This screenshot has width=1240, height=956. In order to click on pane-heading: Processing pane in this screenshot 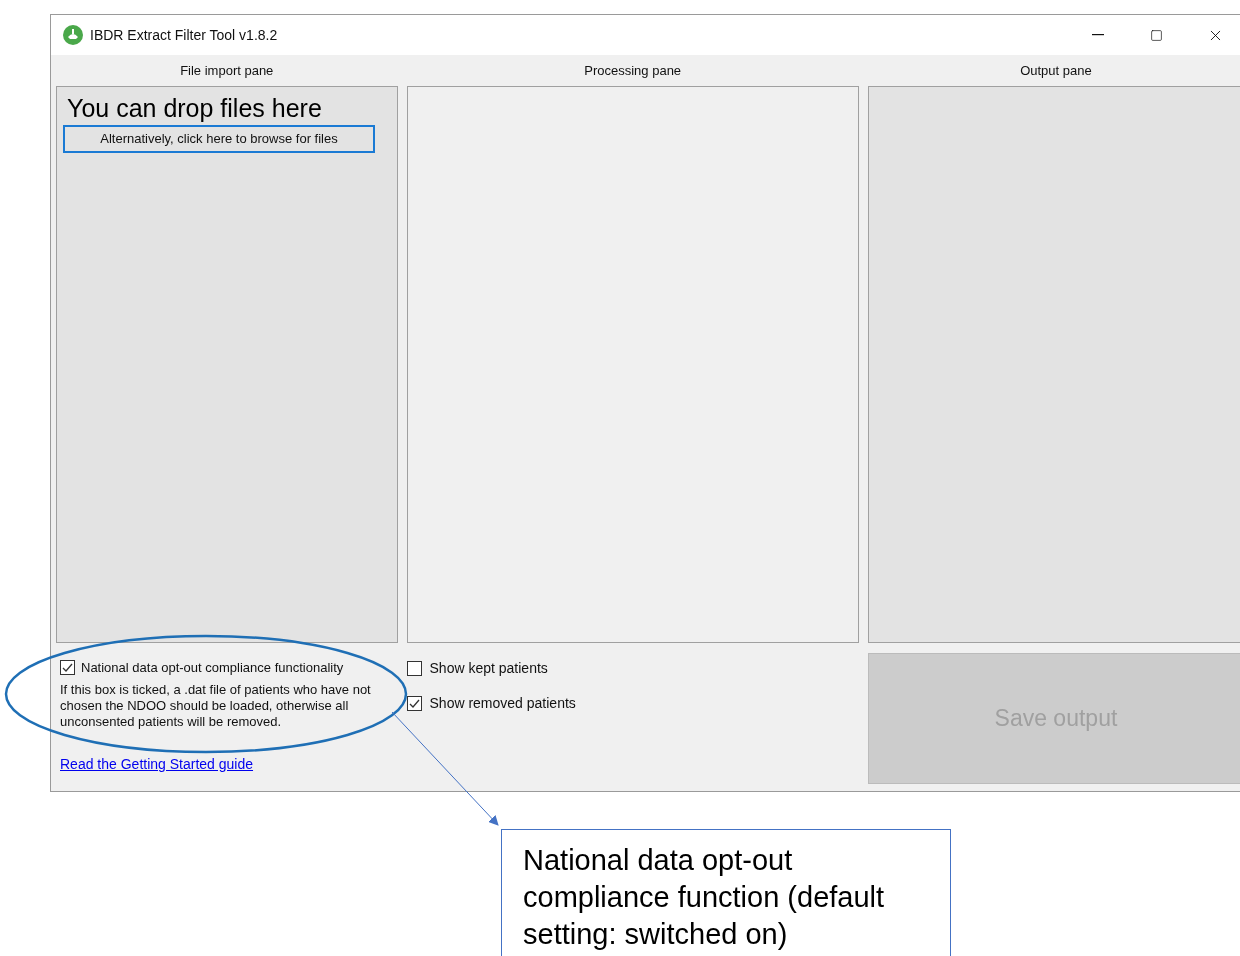, I will do `click(633, 70)`.